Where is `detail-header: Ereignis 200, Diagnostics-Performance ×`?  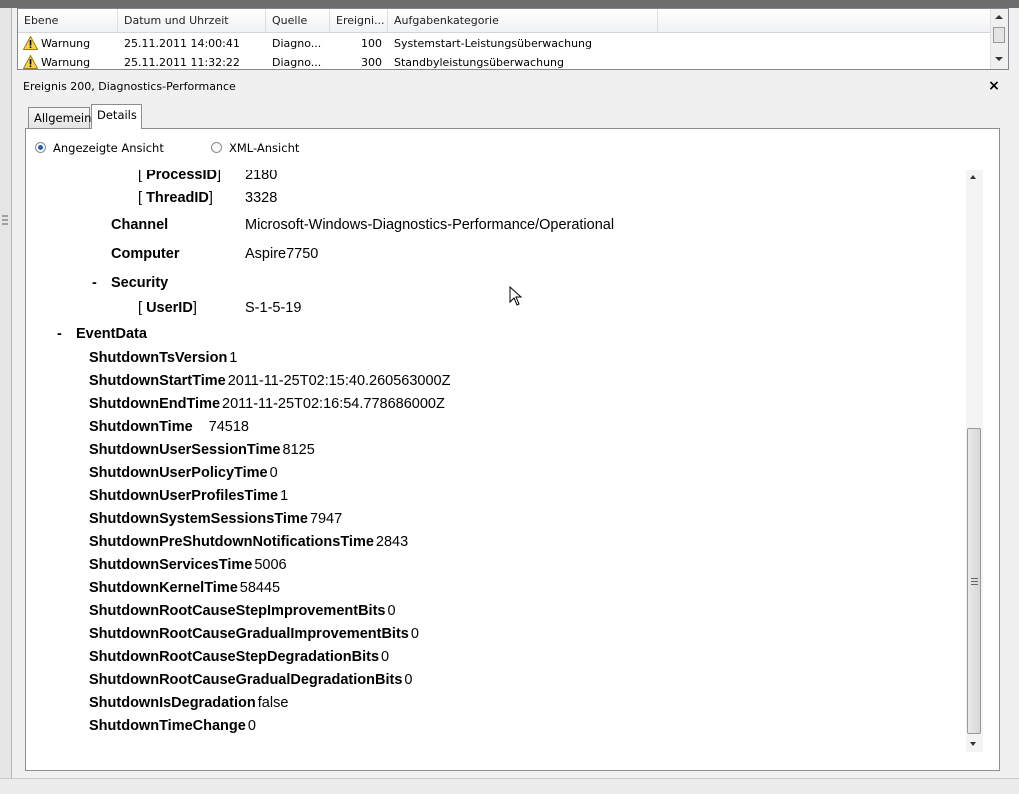 detail-header: Ereignis 200, Diagnostics-Performance × is located at coordinates (513, 86).